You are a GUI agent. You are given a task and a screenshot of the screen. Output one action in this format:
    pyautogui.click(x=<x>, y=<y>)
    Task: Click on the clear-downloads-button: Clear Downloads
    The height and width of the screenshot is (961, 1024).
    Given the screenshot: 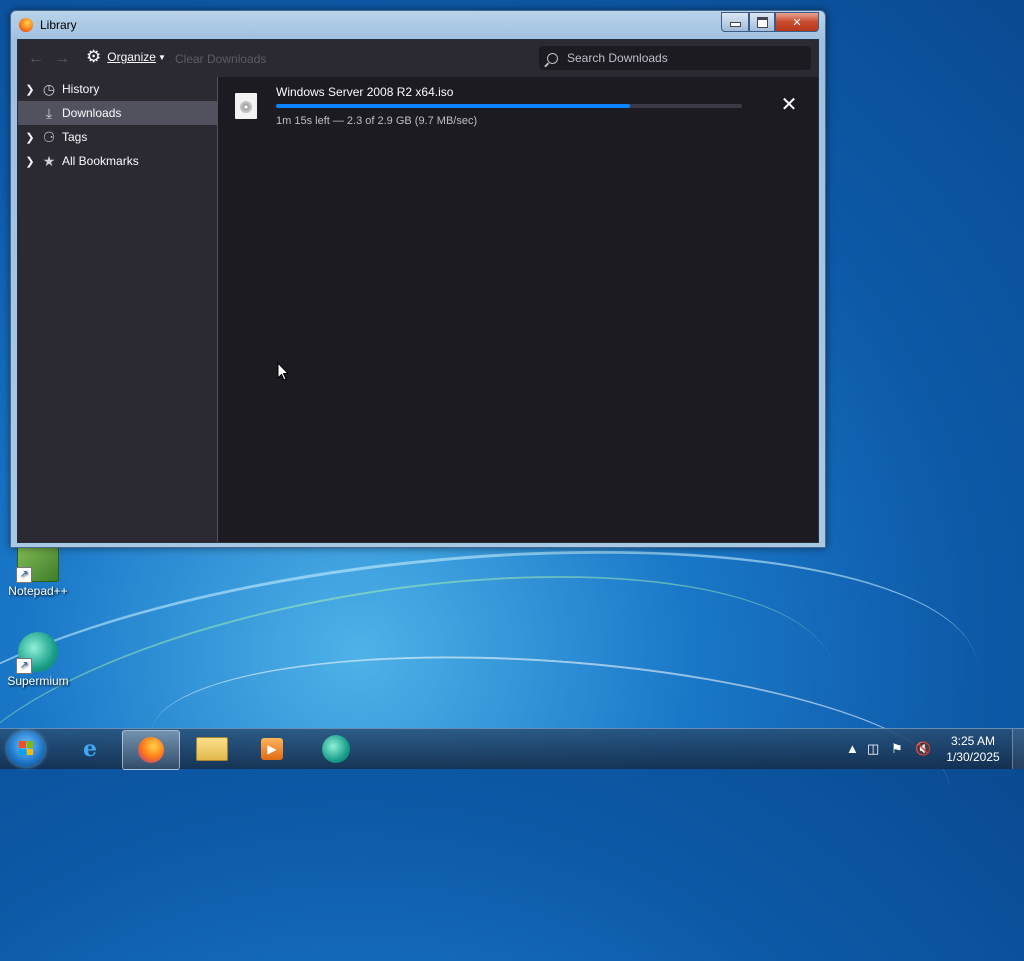 What is the action you would take?
    pyautogui.click(x=220, y=59)
    